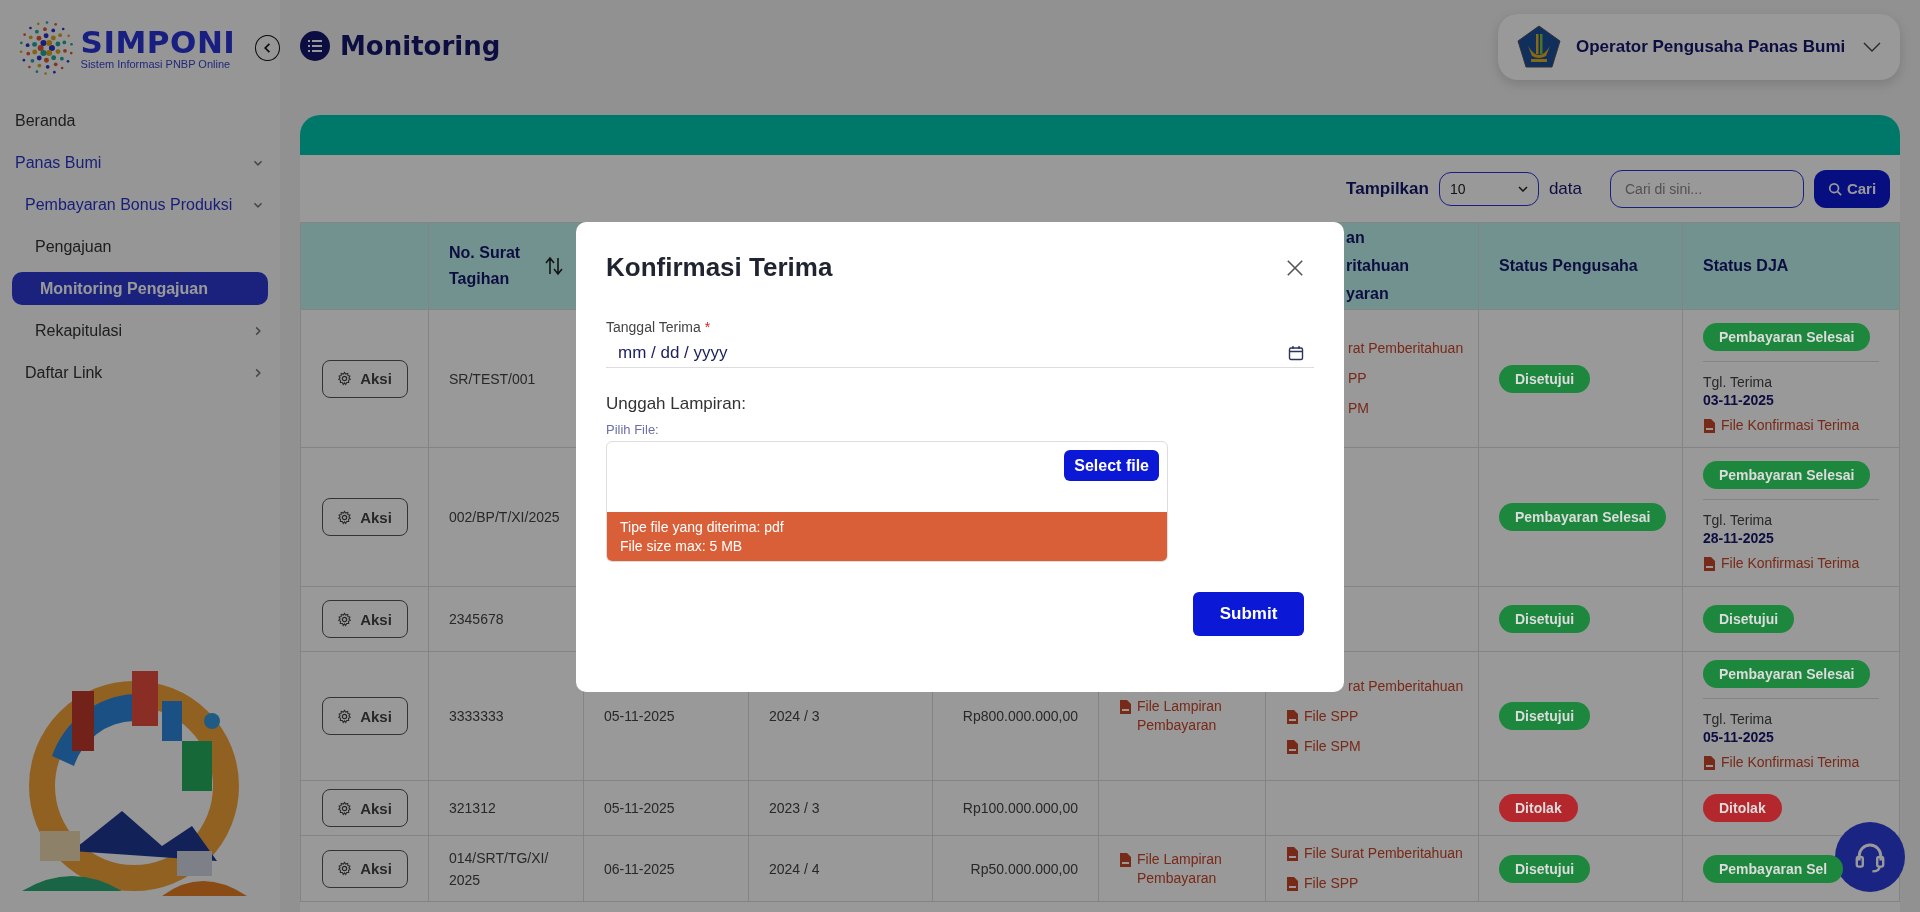 Image resolution: width=1920 pixels, height=912 pixels. Describe the element at coordinates (1746, 265) in the screenshot. I see `column-header: Status DJA` at that location.